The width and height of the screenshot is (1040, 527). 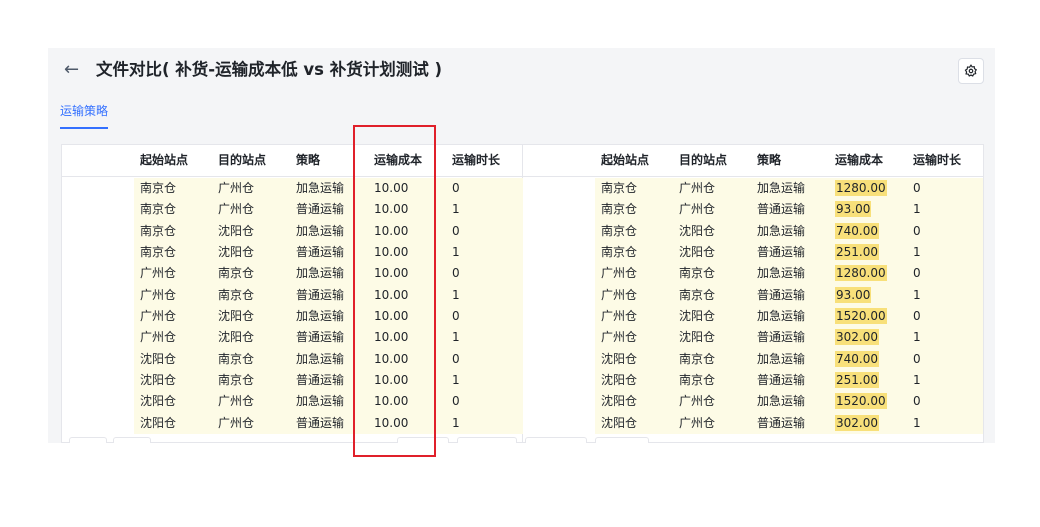 I want to click on table-cell: 251.00, so click(x=857, y=380).